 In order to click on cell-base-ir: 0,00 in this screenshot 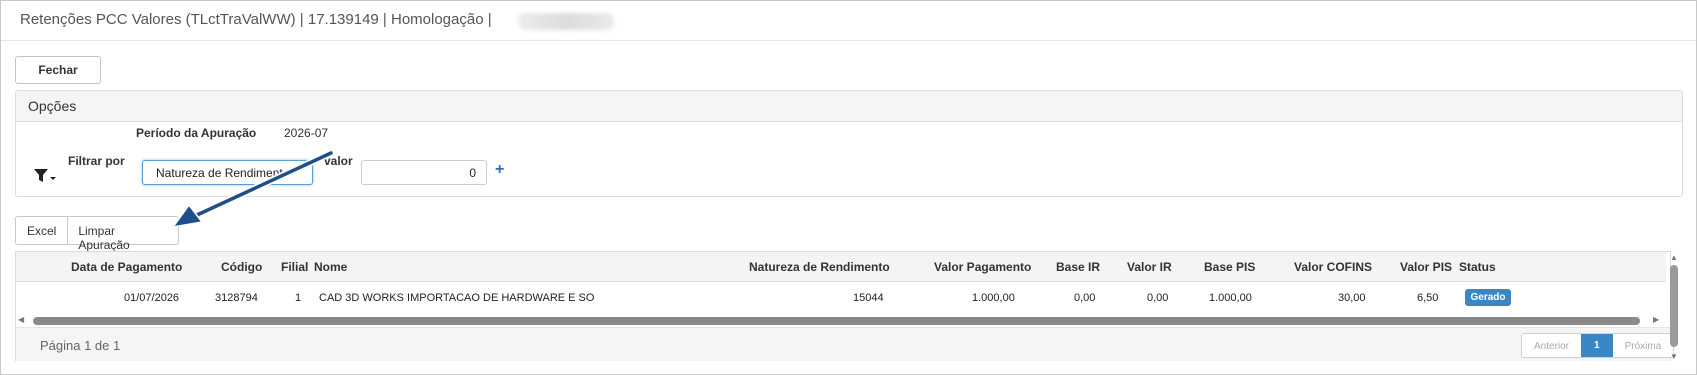, I will do `click(1085, 298)`.